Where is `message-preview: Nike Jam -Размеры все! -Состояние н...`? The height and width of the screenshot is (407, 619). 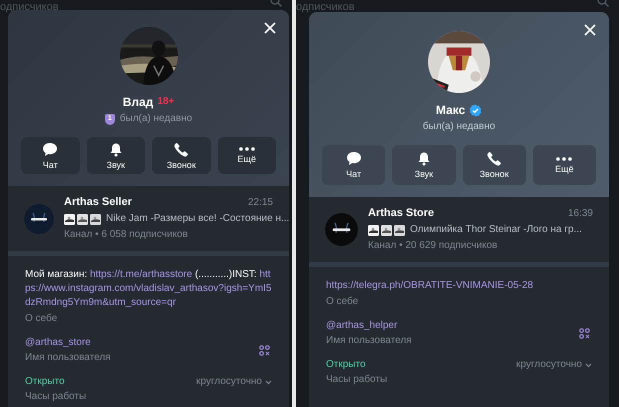 message-preview: Nike Jam -Размеры все! -Состояние н... is located at coordinates (197, 219).